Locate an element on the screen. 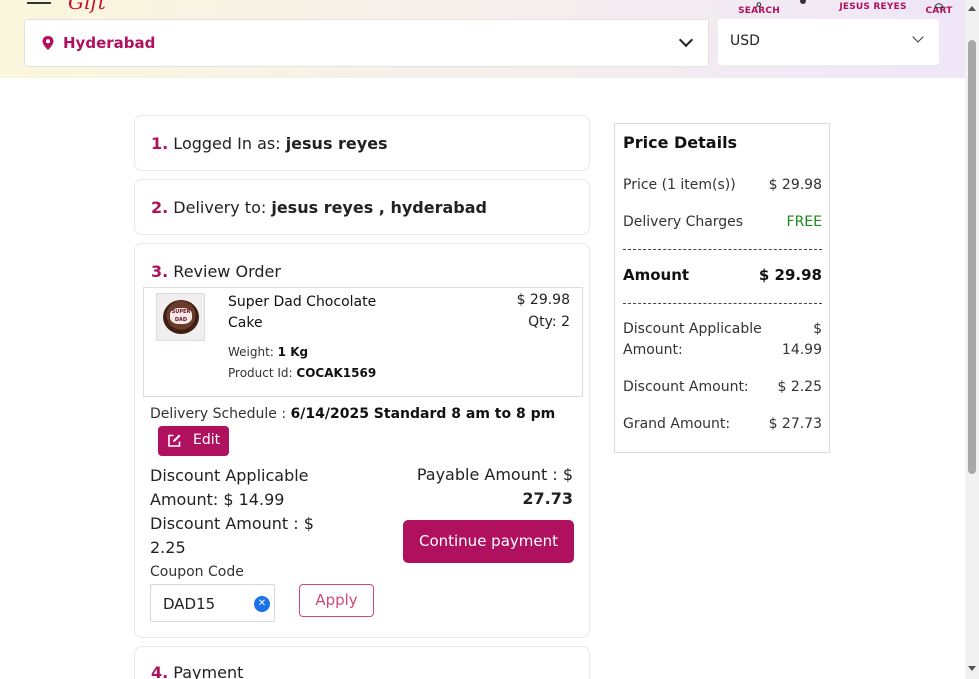 The height and width of the screenshot is (679, 979). step-delivery-to: 2. Delivery to: jesus reyes , hyderabad is located at coordinates (362, 207).